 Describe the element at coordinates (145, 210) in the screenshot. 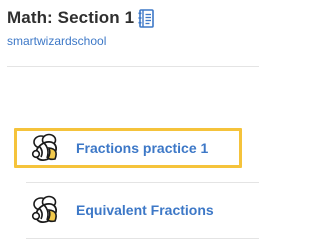

I see `activity-label: Equivalent Fractions` at that location.